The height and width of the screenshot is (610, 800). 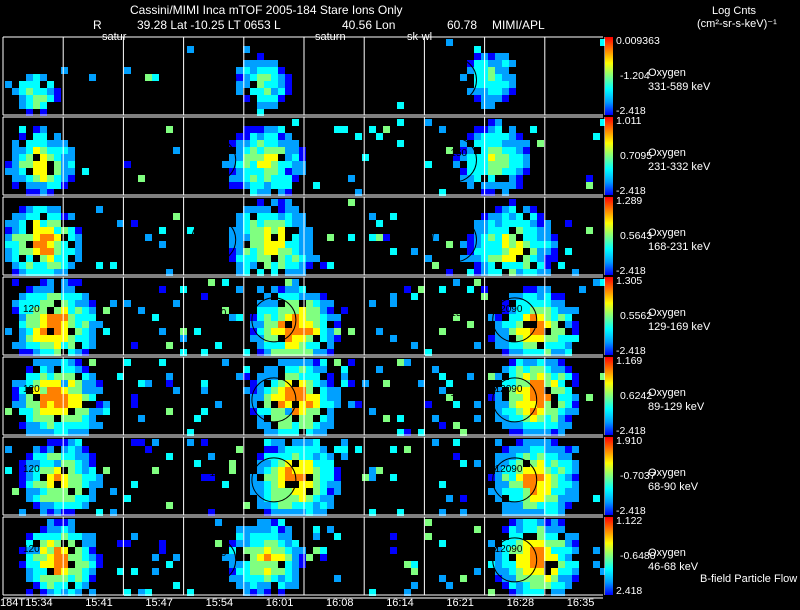 What do you see at coordinates (749, 579) in the screenshot?
I see `footer-note: B-field Particle Flow` at bounding box center [749, 579].